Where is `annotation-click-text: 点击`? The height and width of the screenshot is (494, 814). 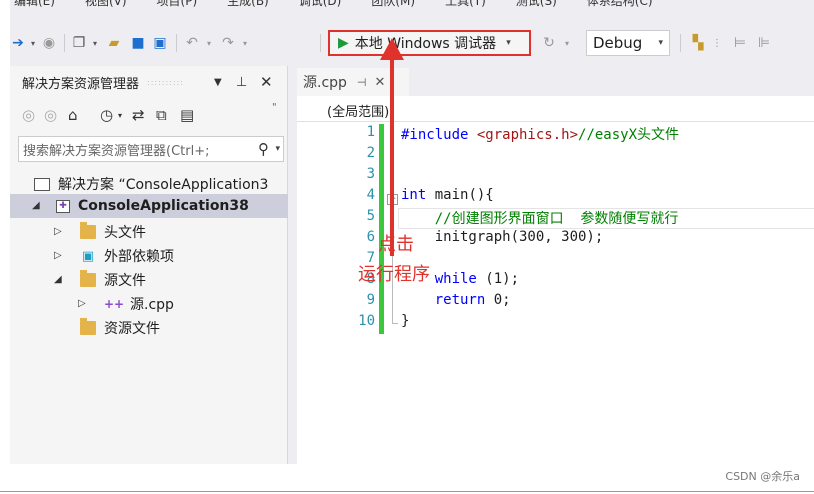
annotation-click-text: 点击 is located at coordinates (396, 244).